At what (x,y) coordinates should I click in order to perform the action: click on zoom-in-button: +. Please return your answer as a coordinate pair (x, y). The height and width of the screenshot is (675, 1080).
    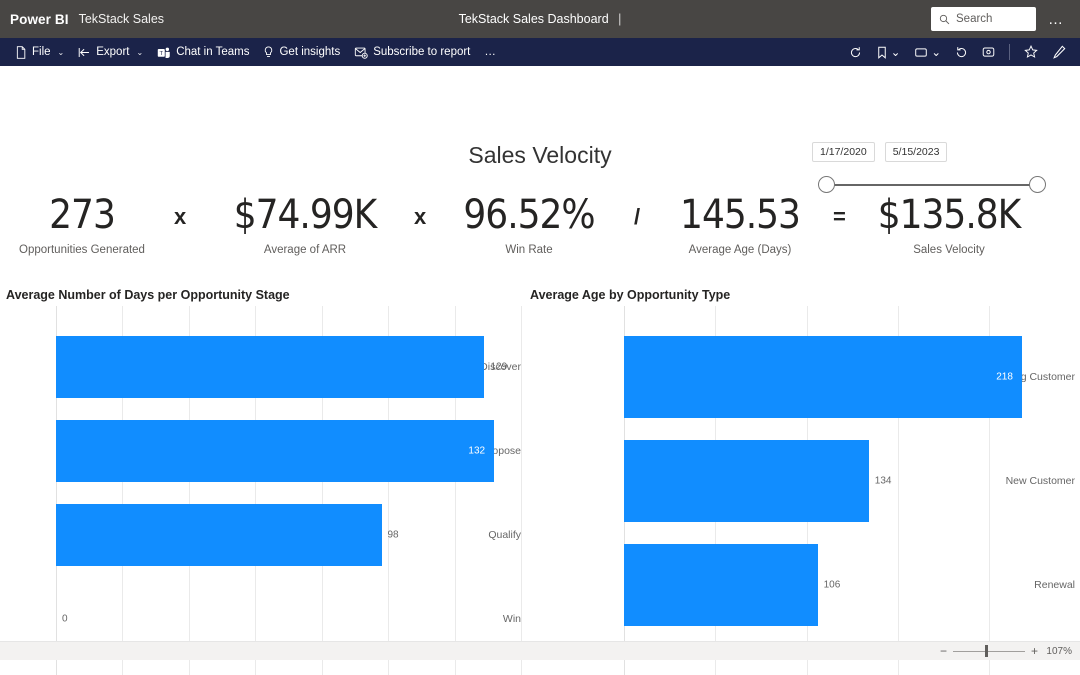
    Looking at the image, I should click on (1034, 651).